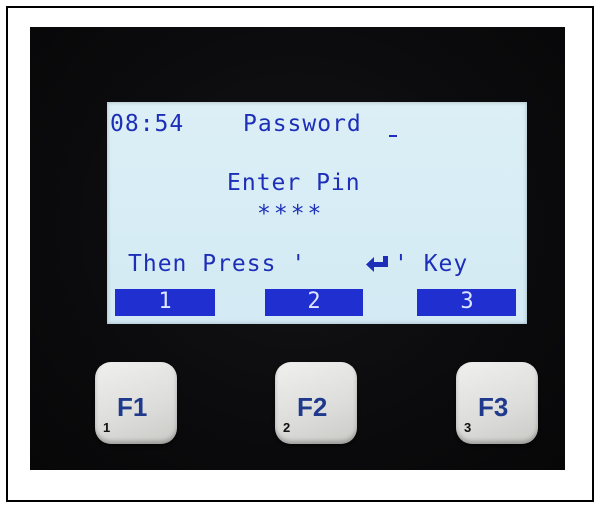 The image size is (600, 508). I want to click on pin-entry-field: ****, so click(290, 214).